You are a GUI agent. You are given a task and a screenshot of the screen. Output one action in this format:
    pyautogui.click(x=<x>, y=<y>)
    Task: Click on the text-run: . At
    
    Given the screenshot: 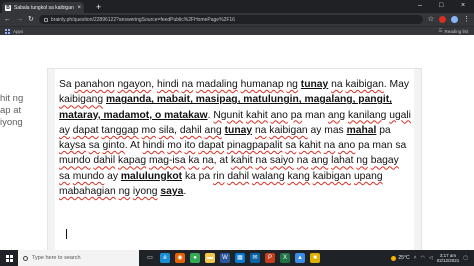 What is the action you would take?
    pyautogui.click(x=133, y=146)
    